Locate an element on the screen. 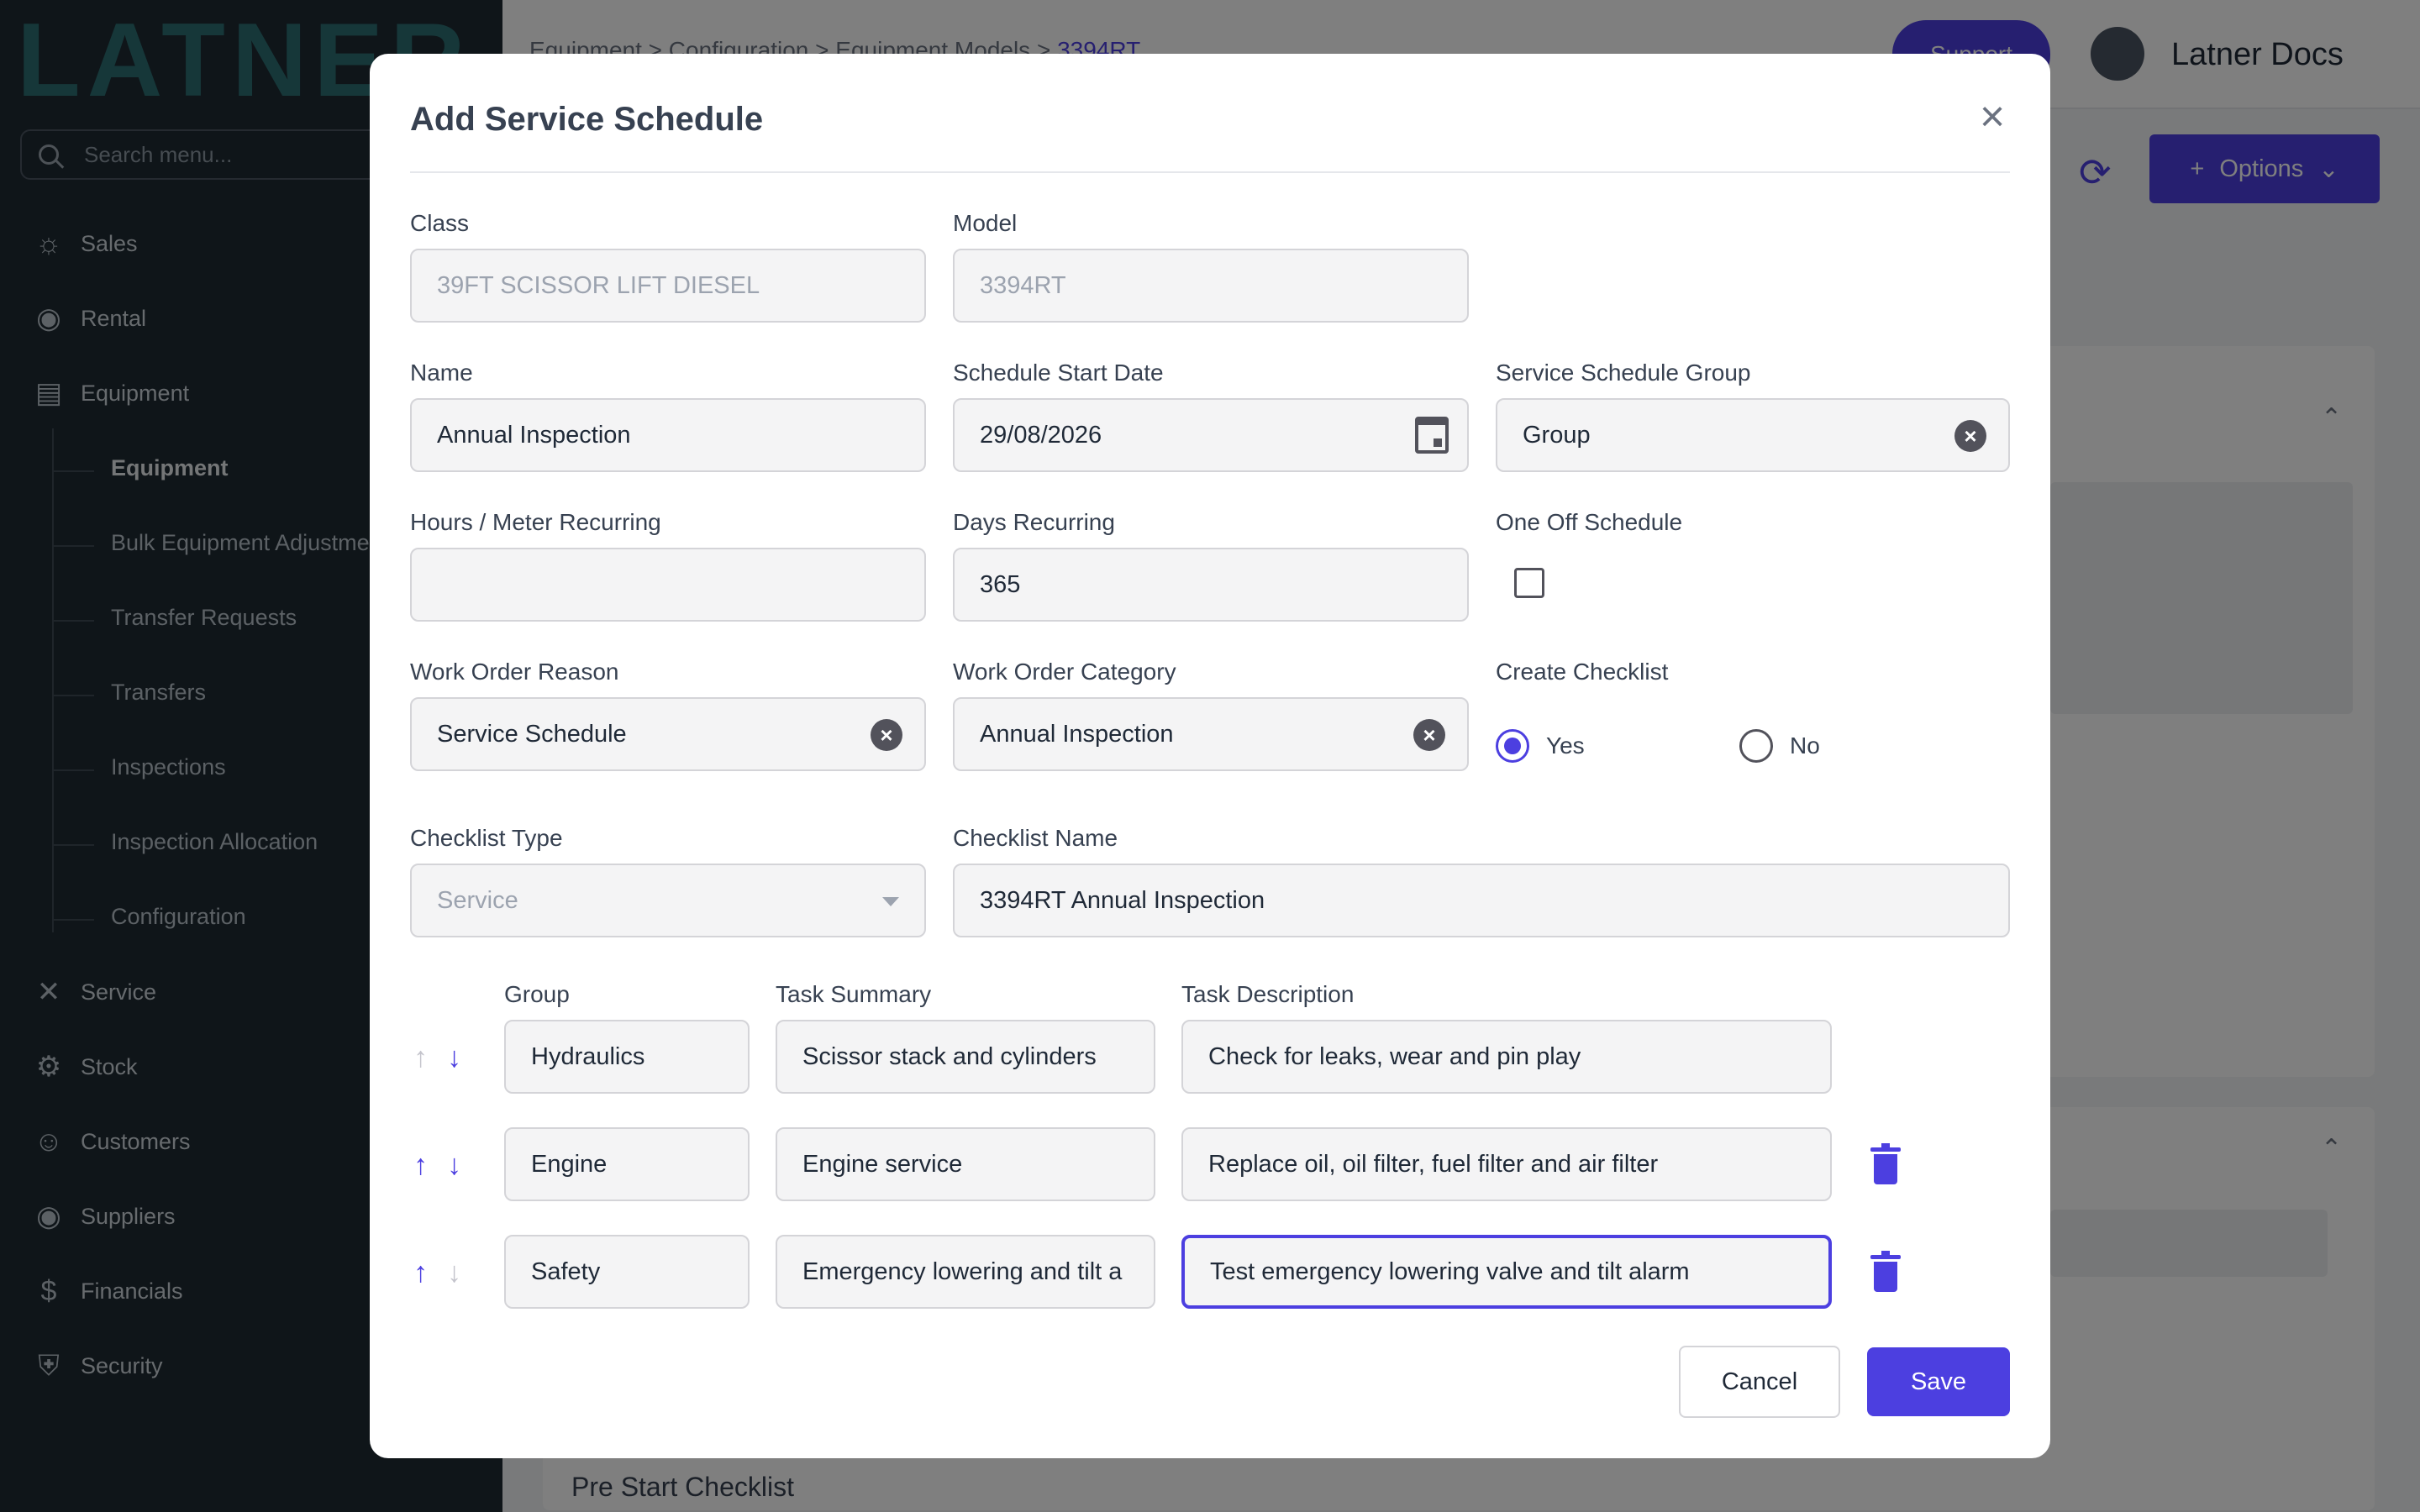 The width and height of the screenshot is (2420, 1512). checklist-name-value: 3394RT Annual Inspection is located at coordinates (1122, 900).